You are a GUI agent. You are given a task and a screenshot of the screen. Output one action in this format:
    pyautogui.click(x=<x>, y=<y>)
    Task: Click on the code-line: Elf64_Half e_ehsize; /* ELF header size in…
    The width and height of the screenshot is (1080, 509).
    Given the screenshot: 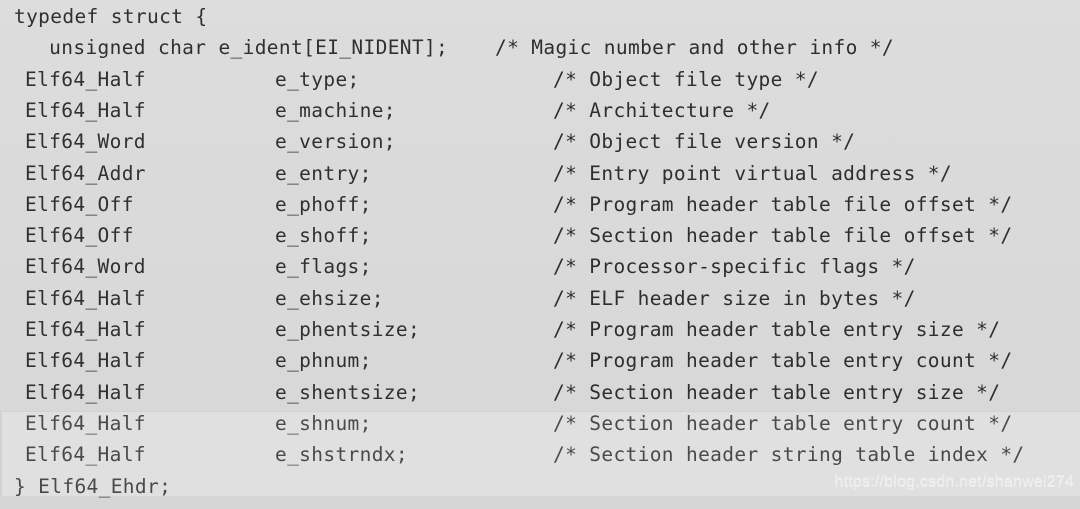 What is the action you would take?
    pyautogui.click(x=540, y=298)
    